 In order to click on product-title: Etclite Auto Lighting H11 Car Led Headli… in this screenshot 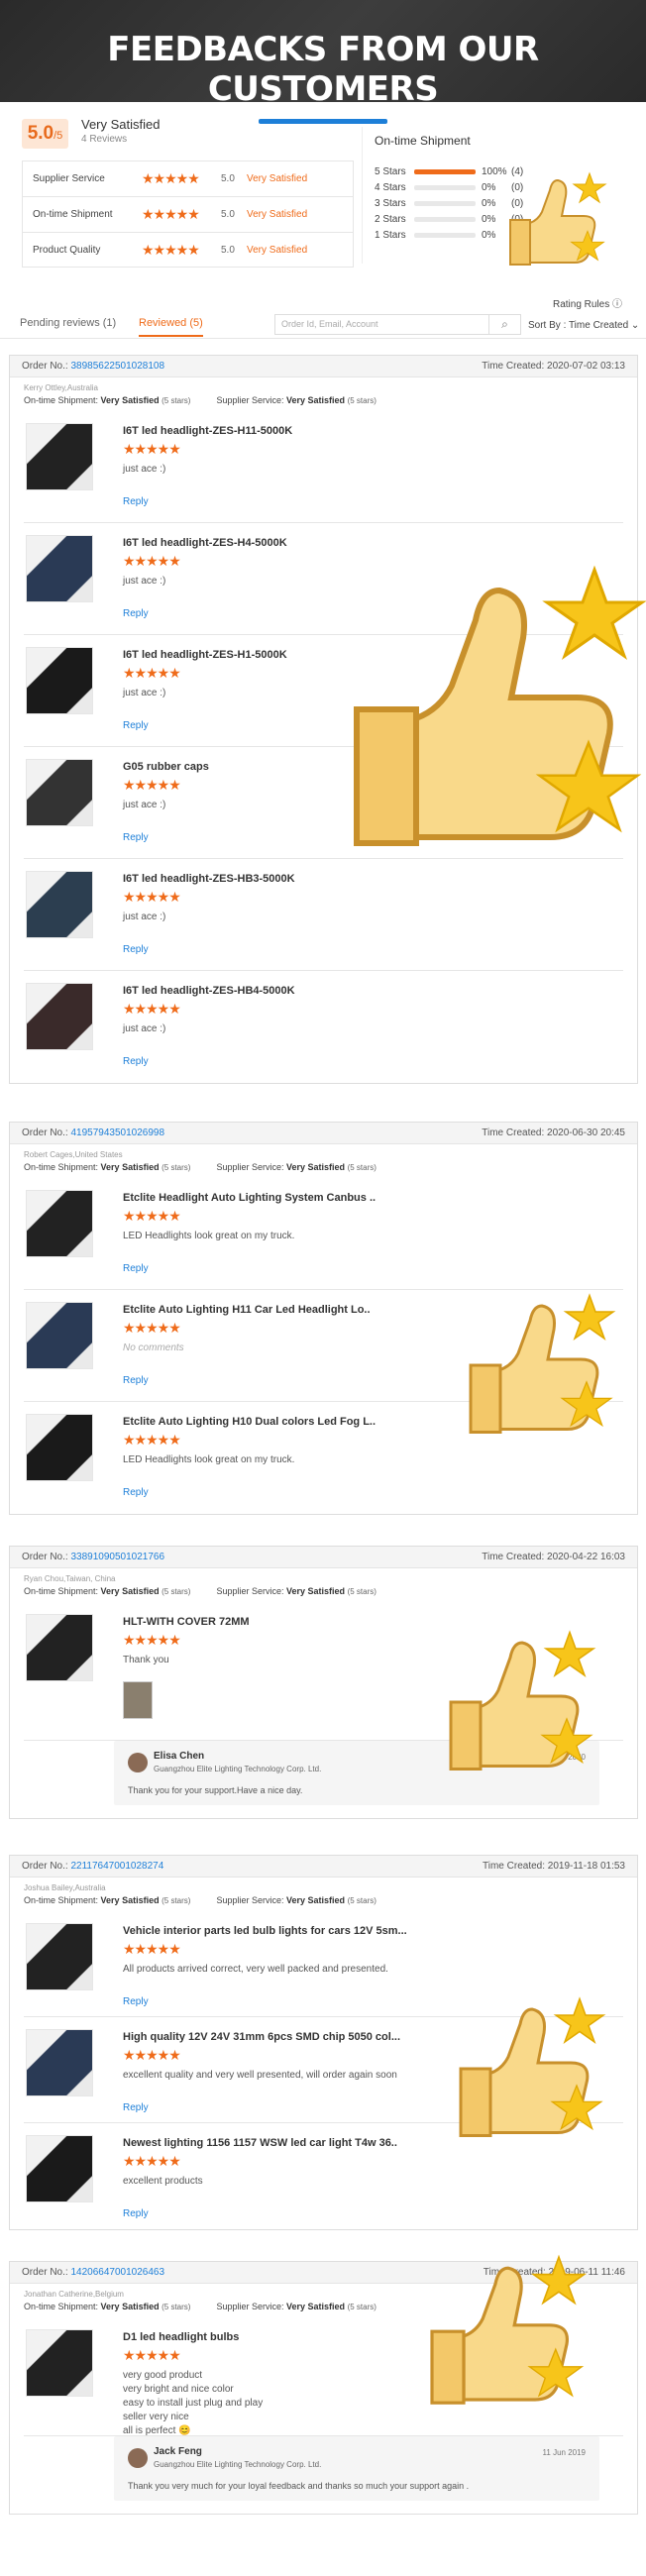, I will do `click(247, 1310)`.